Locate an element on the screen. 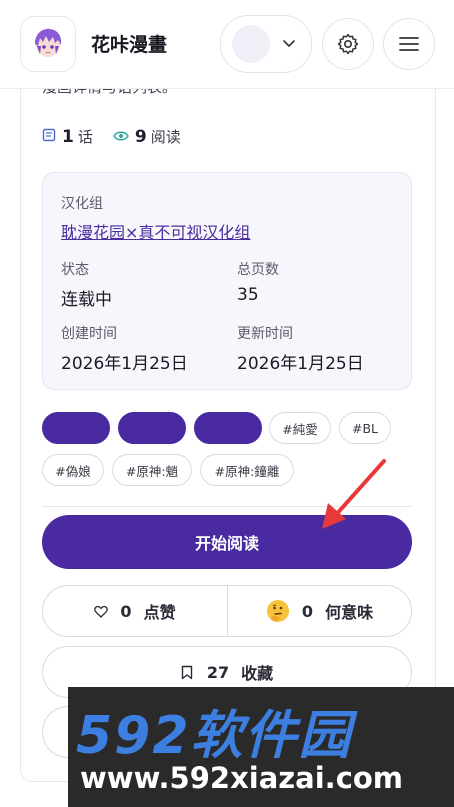 The height and width of the screenshot is (807, 454). app-logo is located at coordinates (48, 44).